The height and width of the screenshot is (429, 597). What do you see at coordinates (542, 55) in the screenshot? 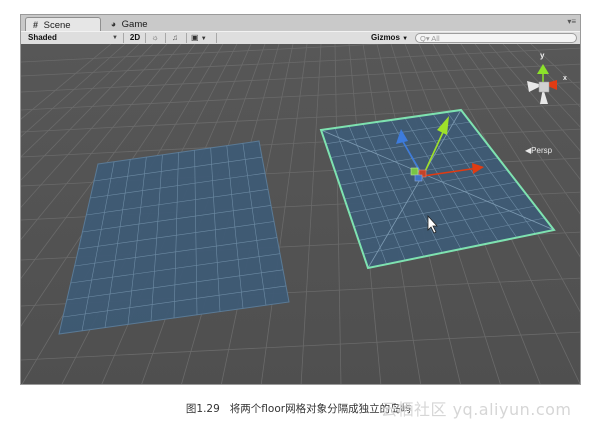
I see `axis-y-label: y` at bounding box center [542, 55].